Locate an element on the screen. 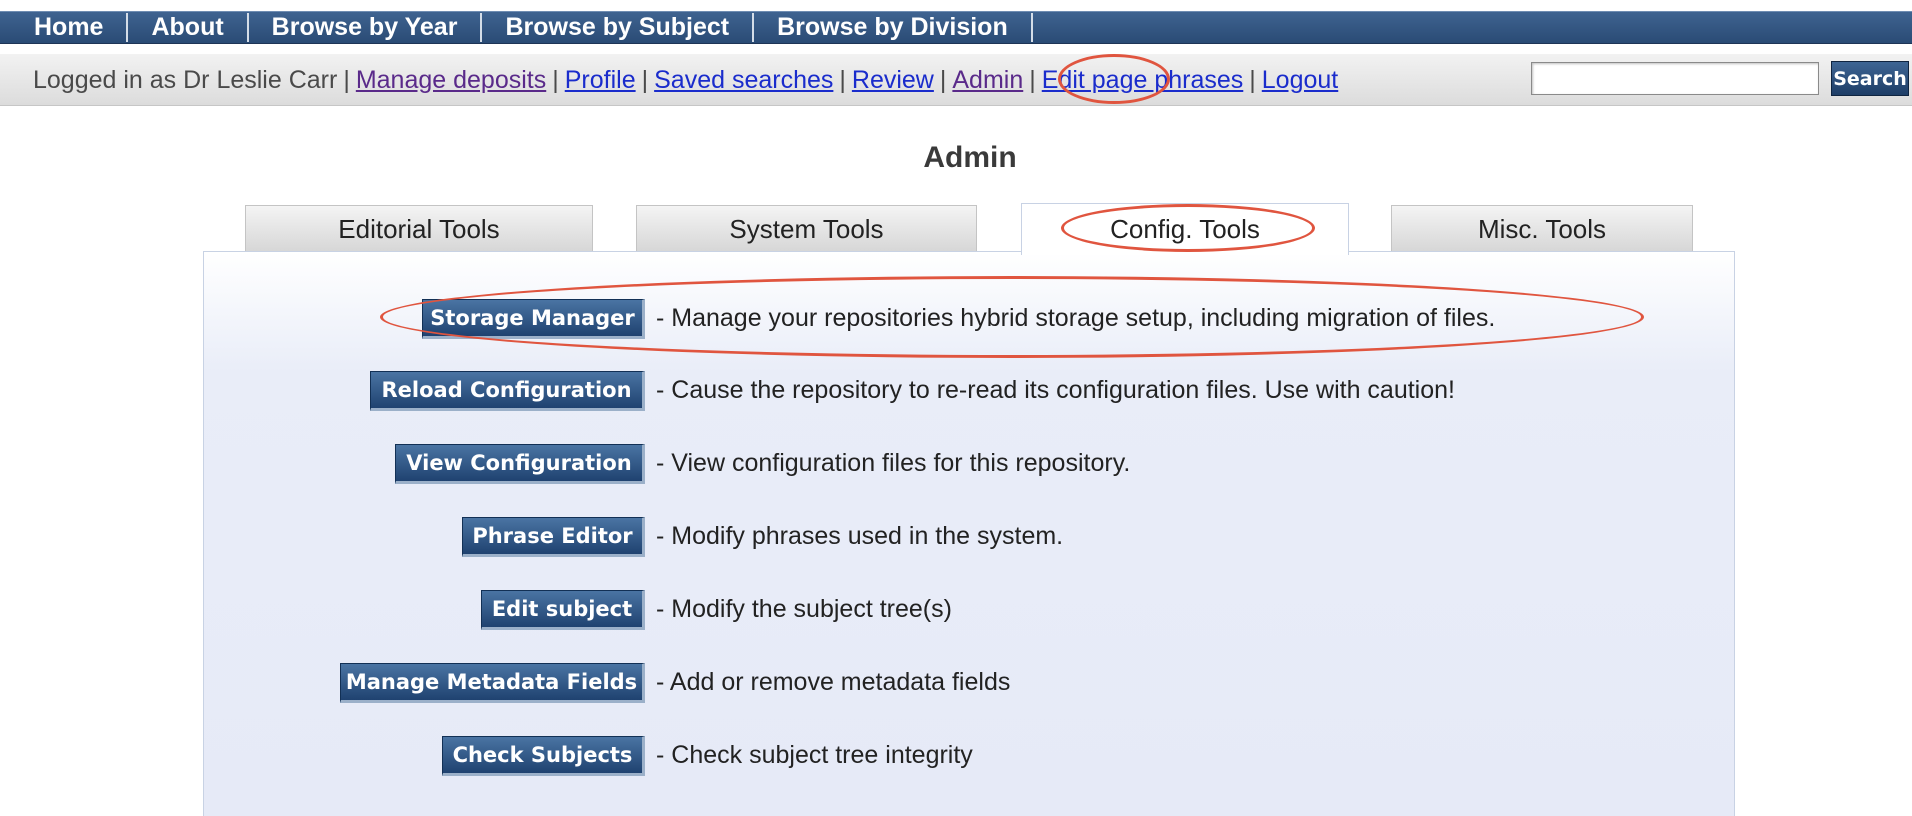  nav-home: Home is located at coordinates (70, 27).